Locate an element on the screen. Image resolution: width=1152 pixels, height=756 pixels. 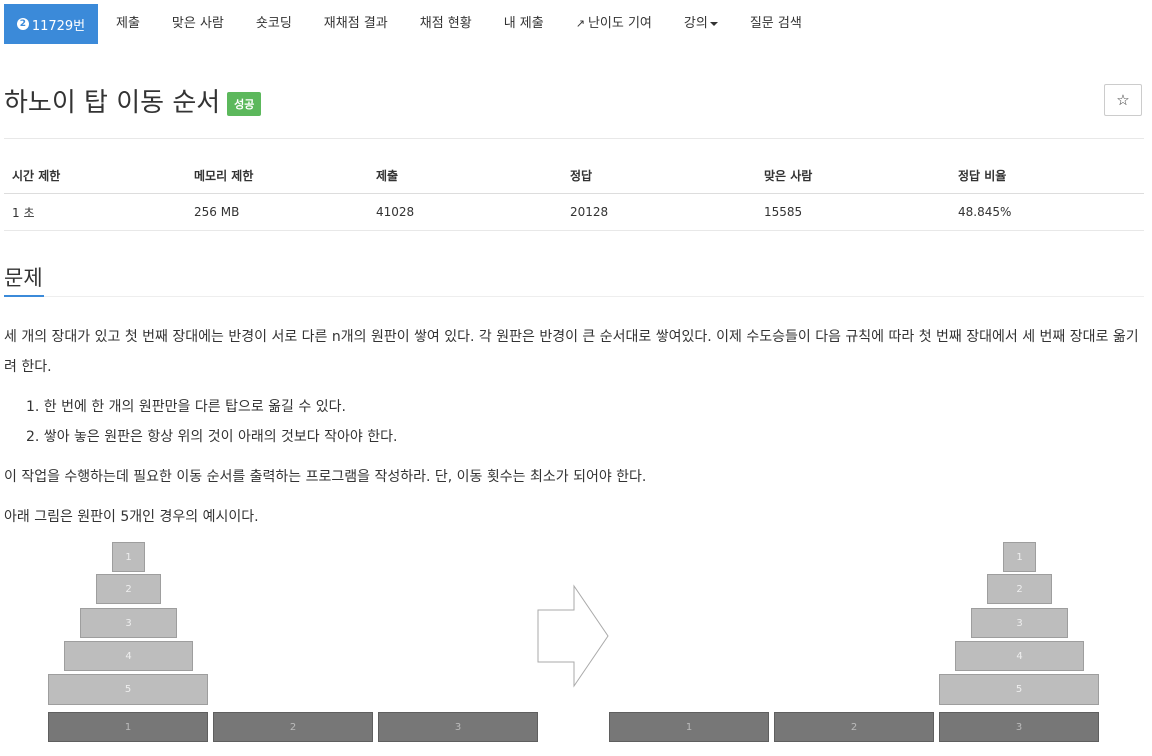
star-icon: ☆ is located at coordinates (1123, 100).